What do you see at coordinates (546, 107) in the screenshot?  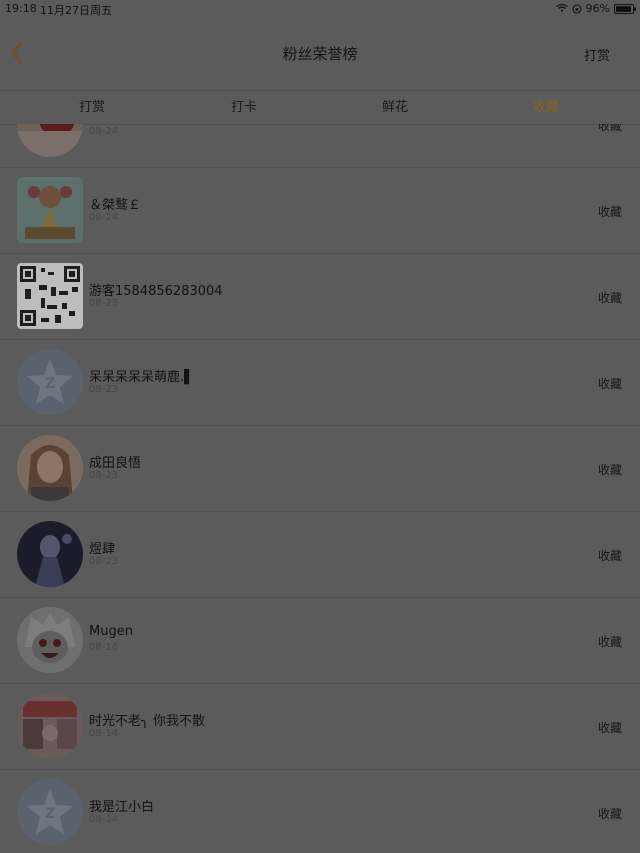 I see `tab-favorites: 收藏` at bounding box center [546, 107].